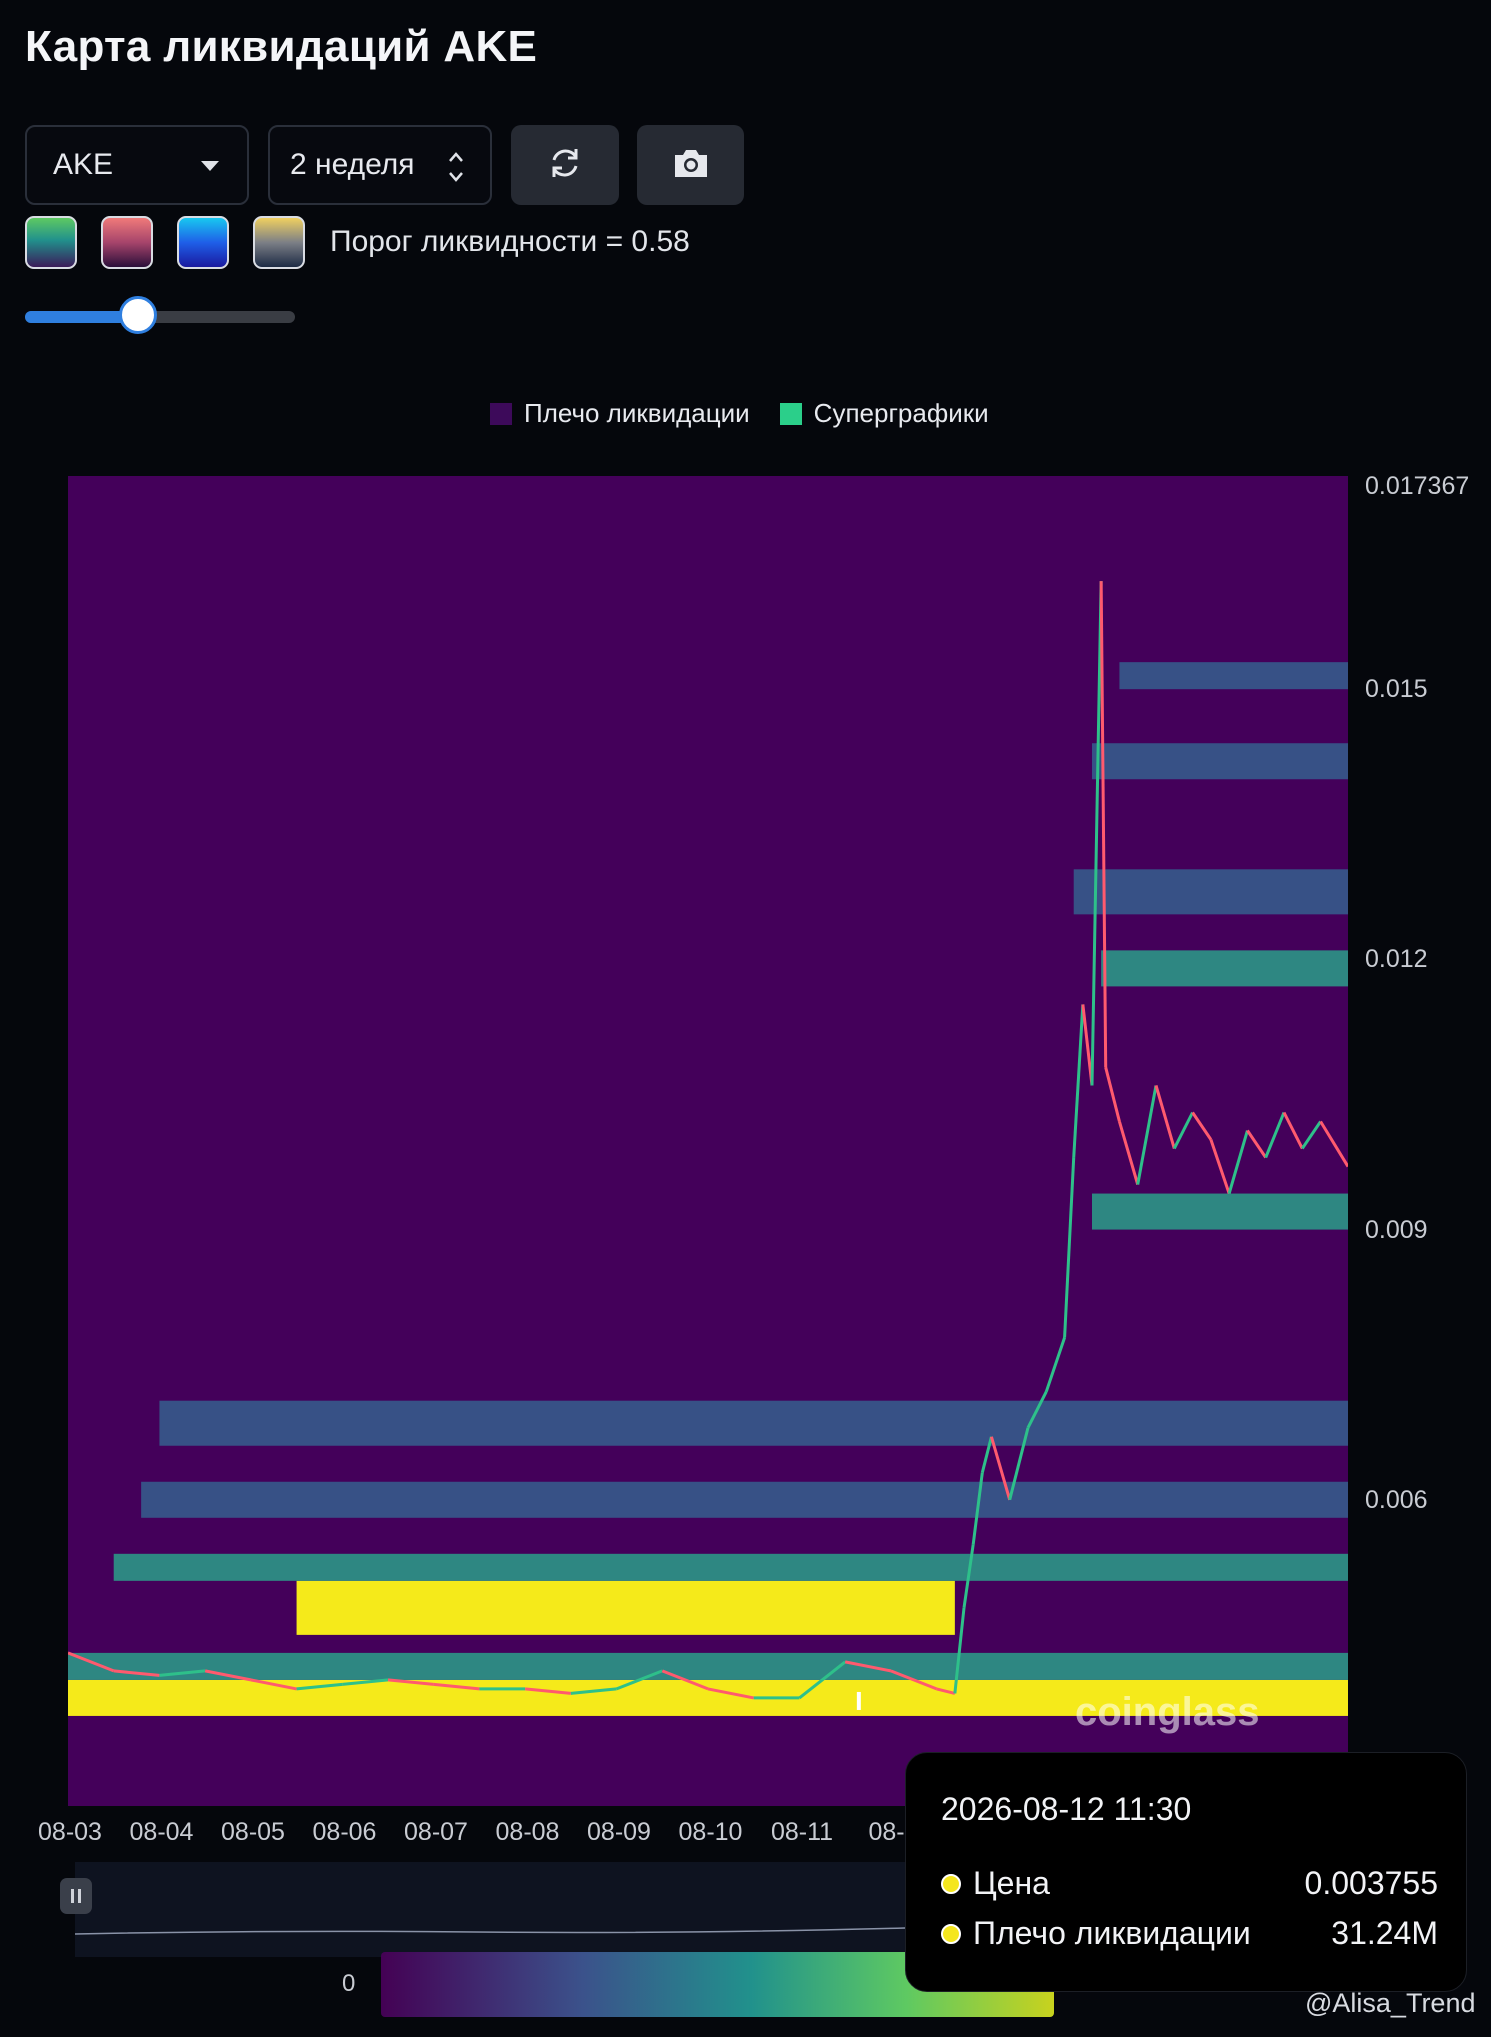  What do you see at coordinates (344, 1832) in the screenshot?
I see `x-tick-label: 08-06` at bounding box center [344, 1832].